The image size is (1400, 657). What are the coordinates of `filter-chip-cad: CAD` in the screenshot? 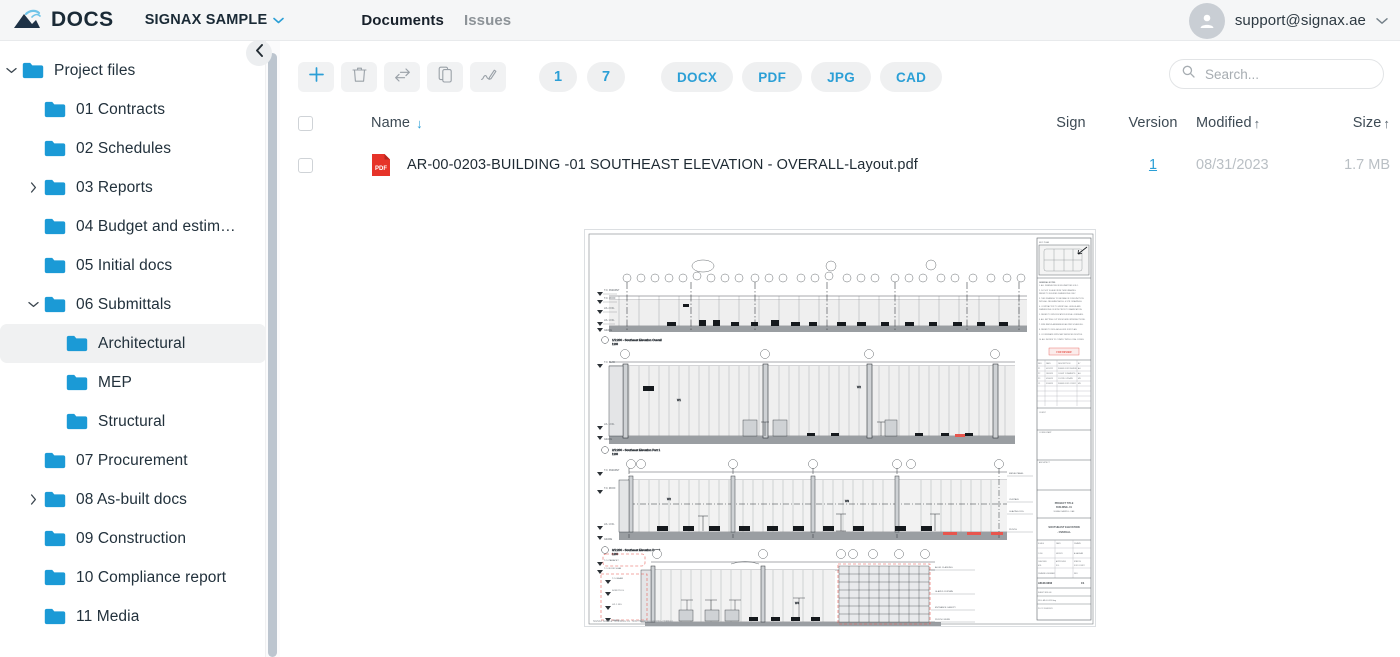 It's located at (911, 77).